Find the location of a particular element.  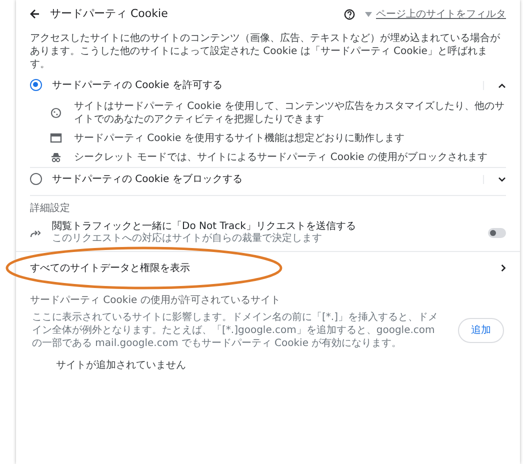

page-title: サードパーティ Cookie is located at coordinates (109, 14).